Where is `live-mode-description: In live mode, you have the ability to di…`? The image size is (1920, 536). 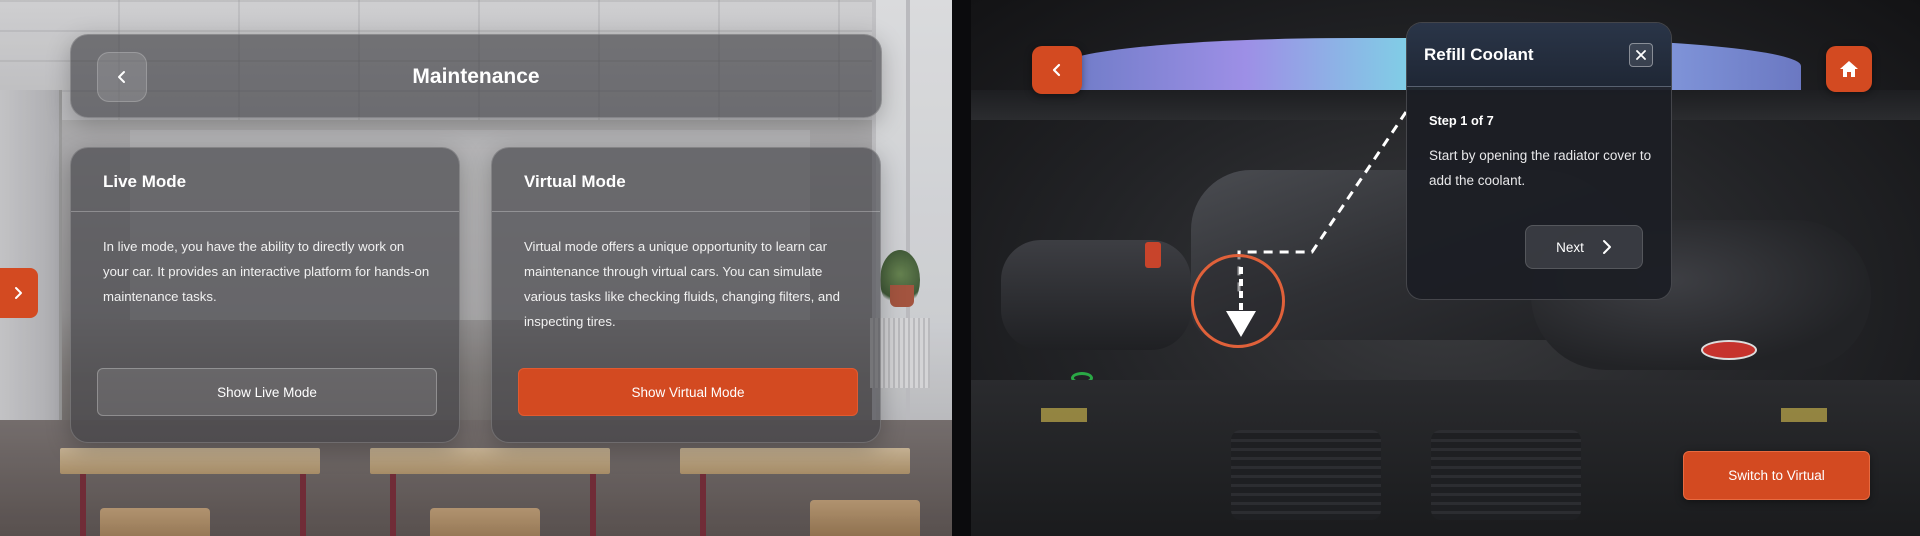
live-mode-description: In live mode, you have the ability to di… is located at coordinates (266, 271).